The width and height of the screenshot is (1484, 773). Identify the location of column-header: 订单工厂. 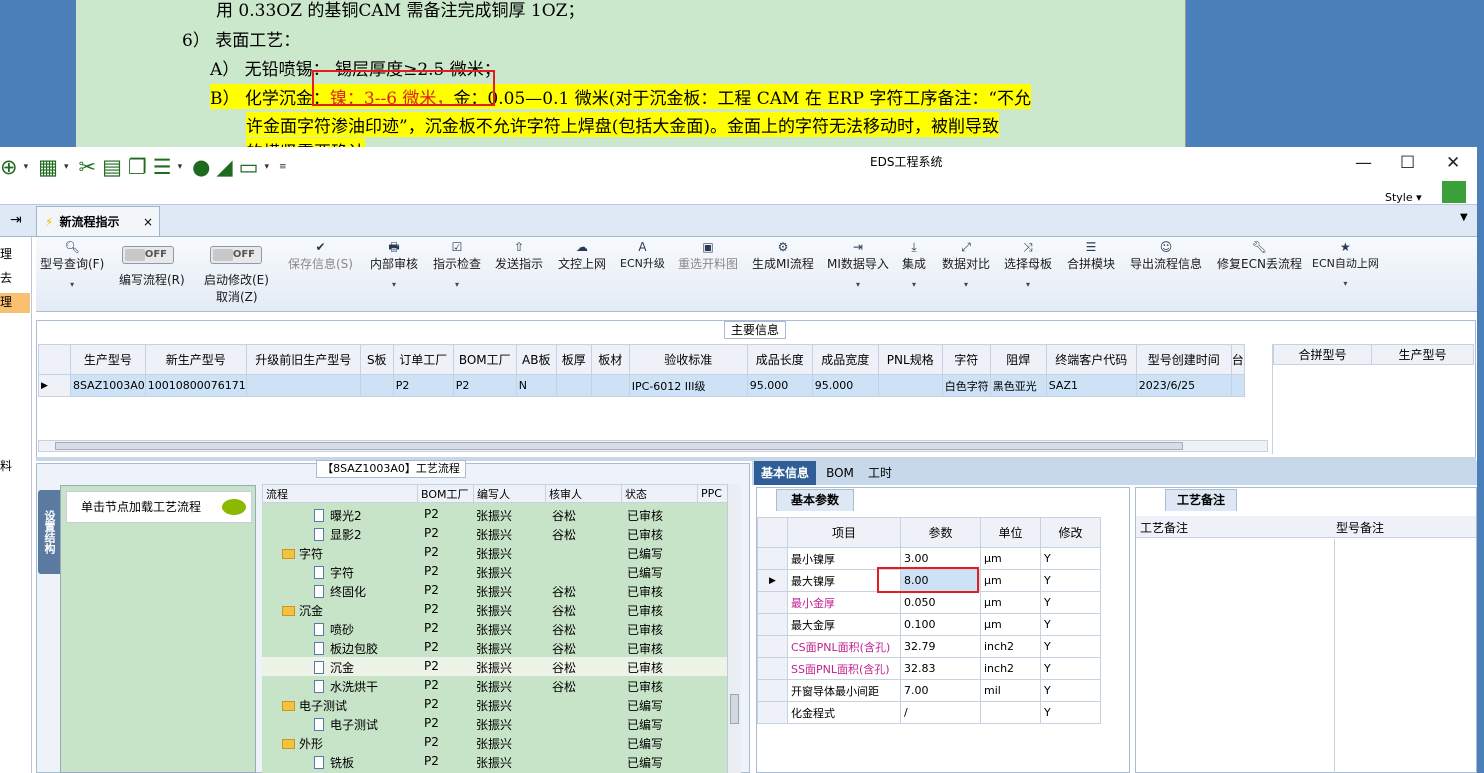
(423, 359).